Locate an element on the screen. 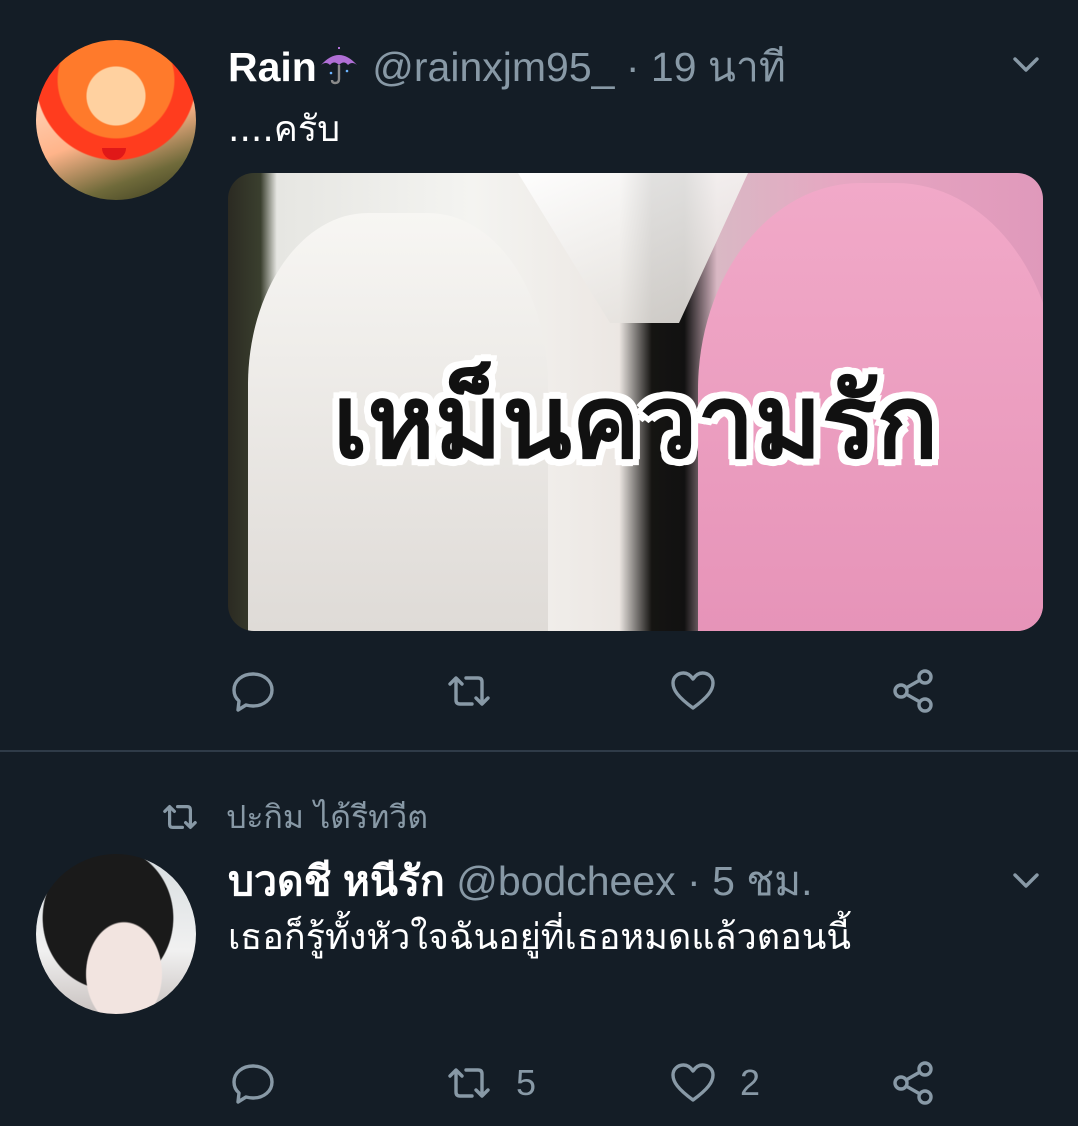  user-handle: @bodcheex is located at coordinates (565, 881).